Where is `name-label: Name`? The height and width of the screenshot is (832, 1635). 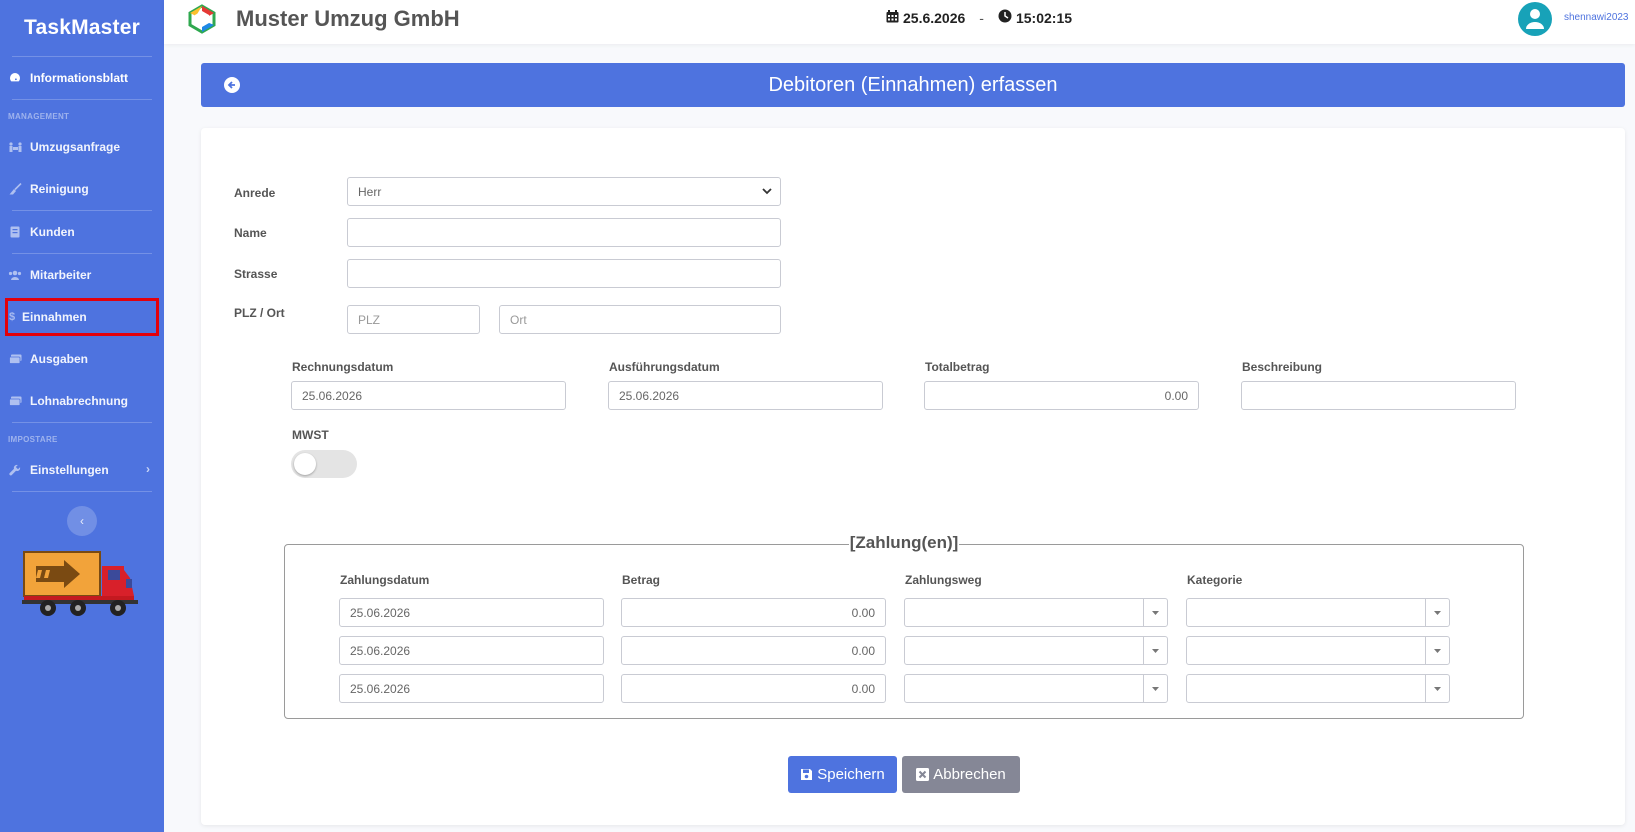
name-label: Name is located at coordinates (250, 233).